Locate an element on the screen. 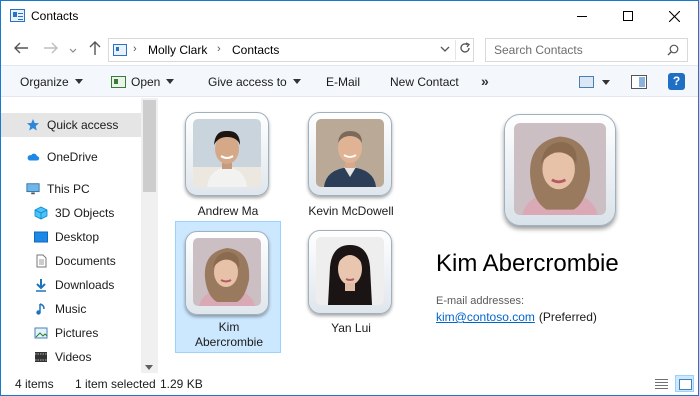 The width and height of the screenshot is (699, 396). change-view-icon is located at coordinates (586, 82).